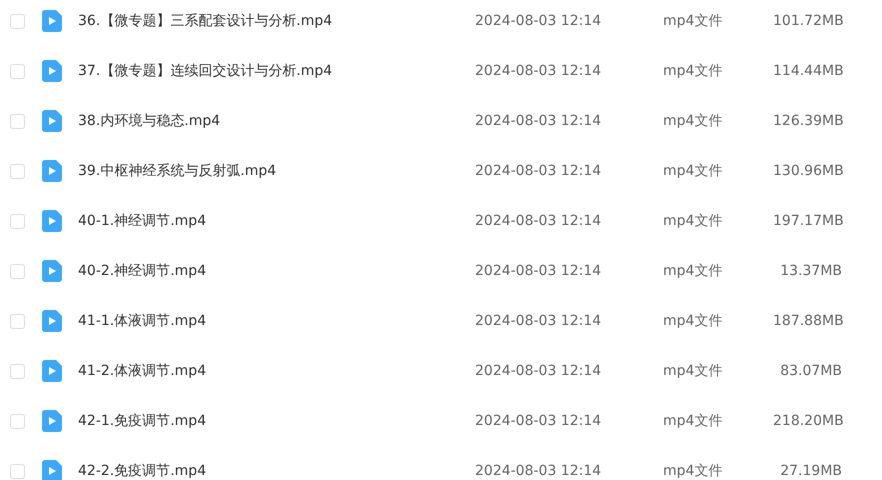 The width and height of the screenshot is (882, 480). What do you see at coordinates (276, 71) in the screenshot?
I see `file-name: 37.【微专题】连续回交设计与分析.mp4` at bounding box center [276, 71].